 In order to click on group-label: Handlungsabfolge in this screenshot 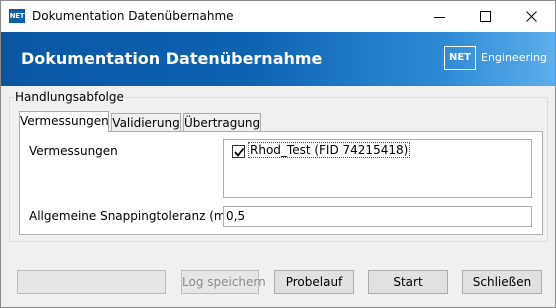, I will do `click(69, 97)`.